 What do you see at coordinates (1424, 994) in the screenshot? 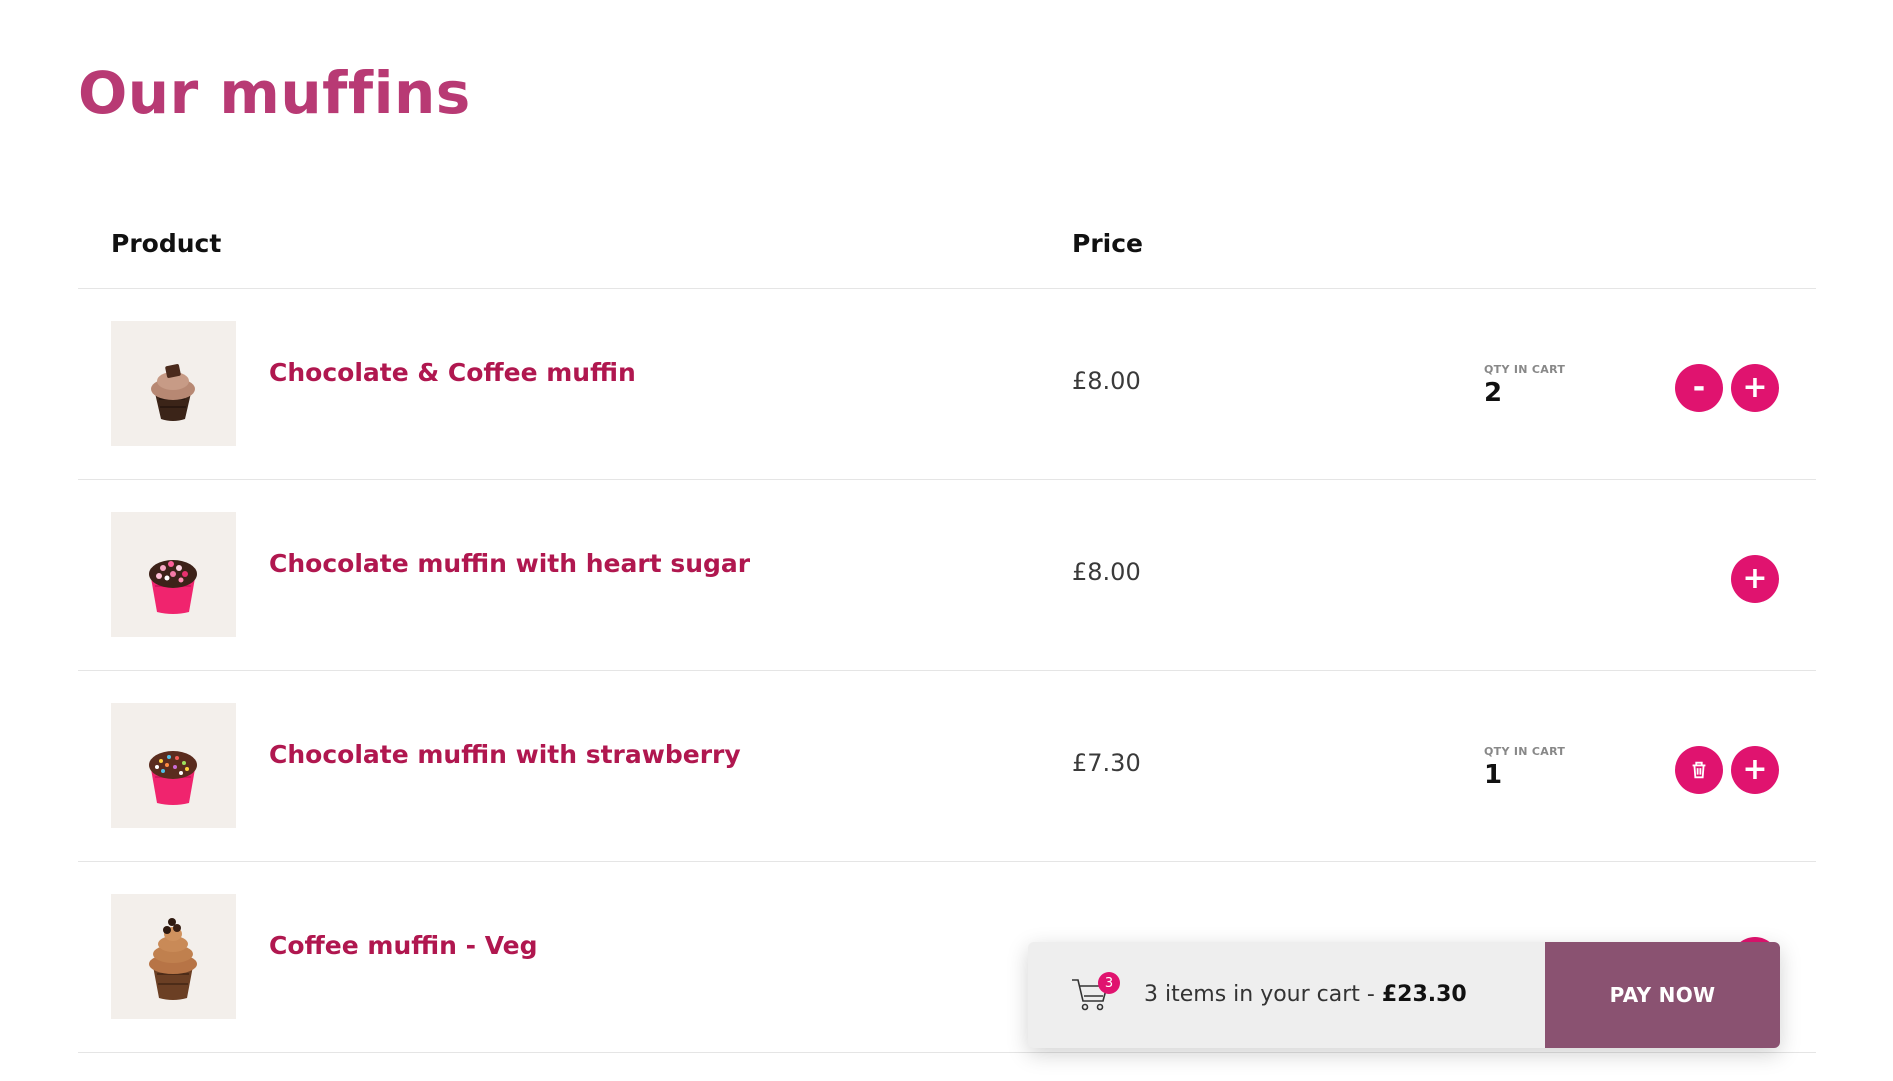
I see `cart-total: £23.30` at bounding box center [1424, 994].